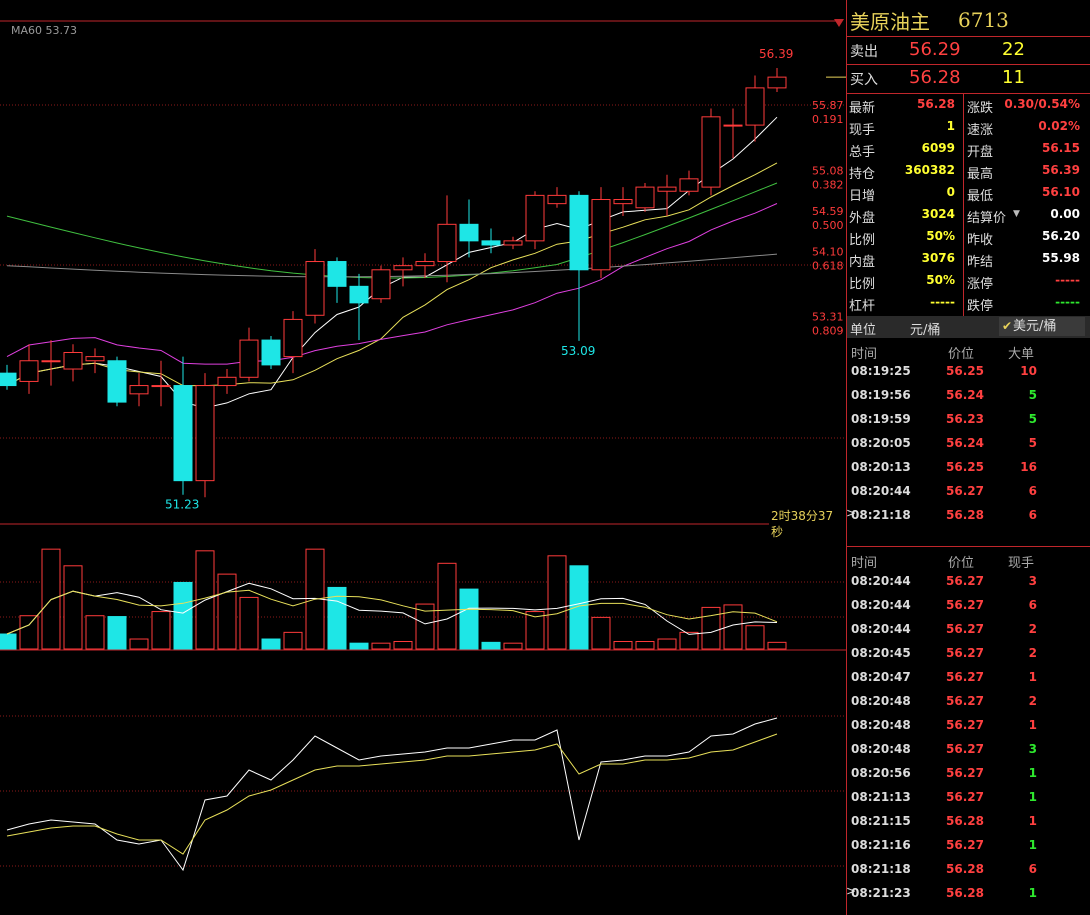 Image resolution: width=1090 pixels, height=915 pixels. What do you see at coordinates (1035, 326) in the screenshot?
I see `unit-option-usd-label: 美元/桶` at bounding box center [1035, 326].